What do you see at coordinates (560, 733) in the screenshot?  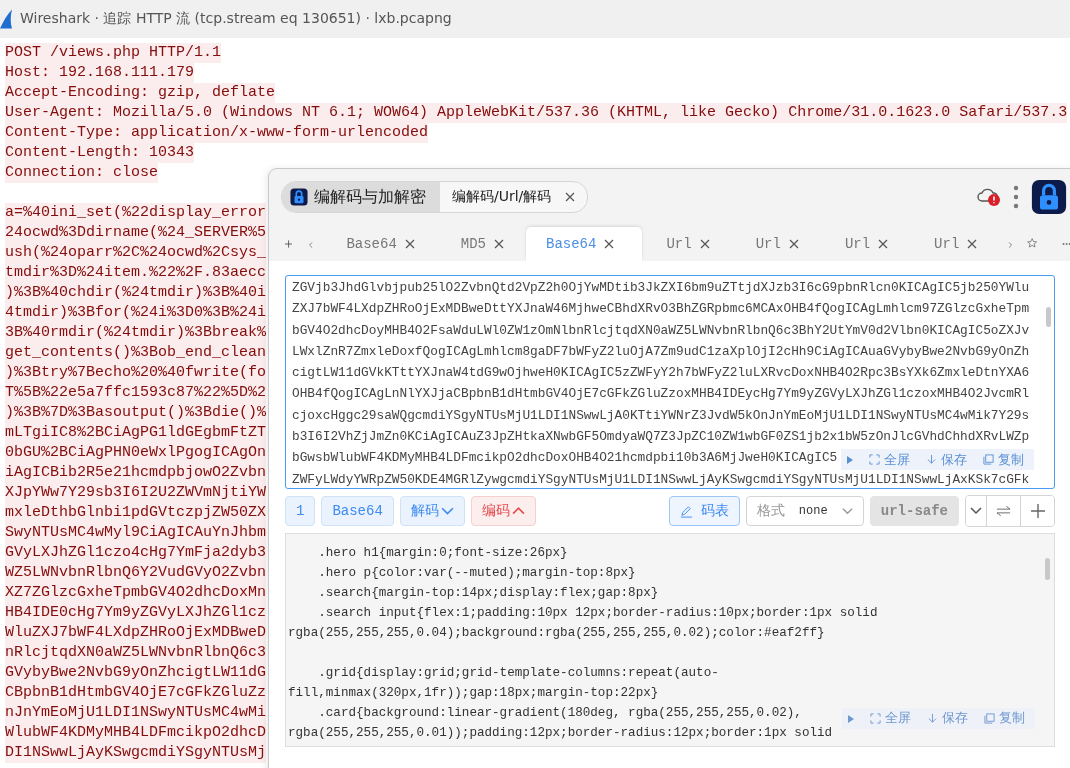 I see `code-line: rgba(255,255,255,0.01));padding:12px;border-radius:12px;border:1px solid` at bounding box center [560, 733].